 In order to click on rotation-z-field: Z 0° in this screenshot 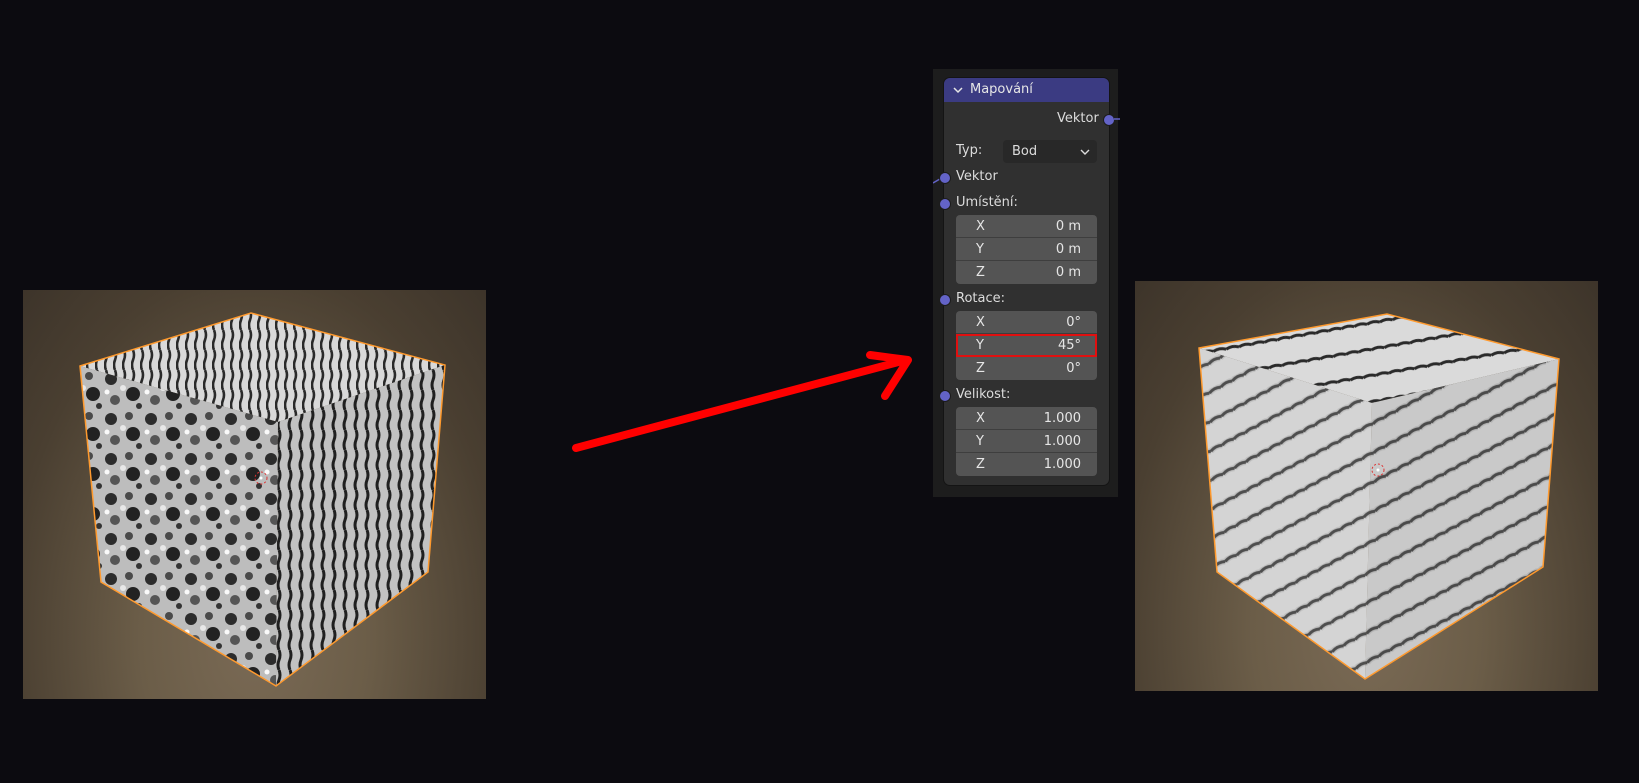, I will do `click(1026, 368)`.